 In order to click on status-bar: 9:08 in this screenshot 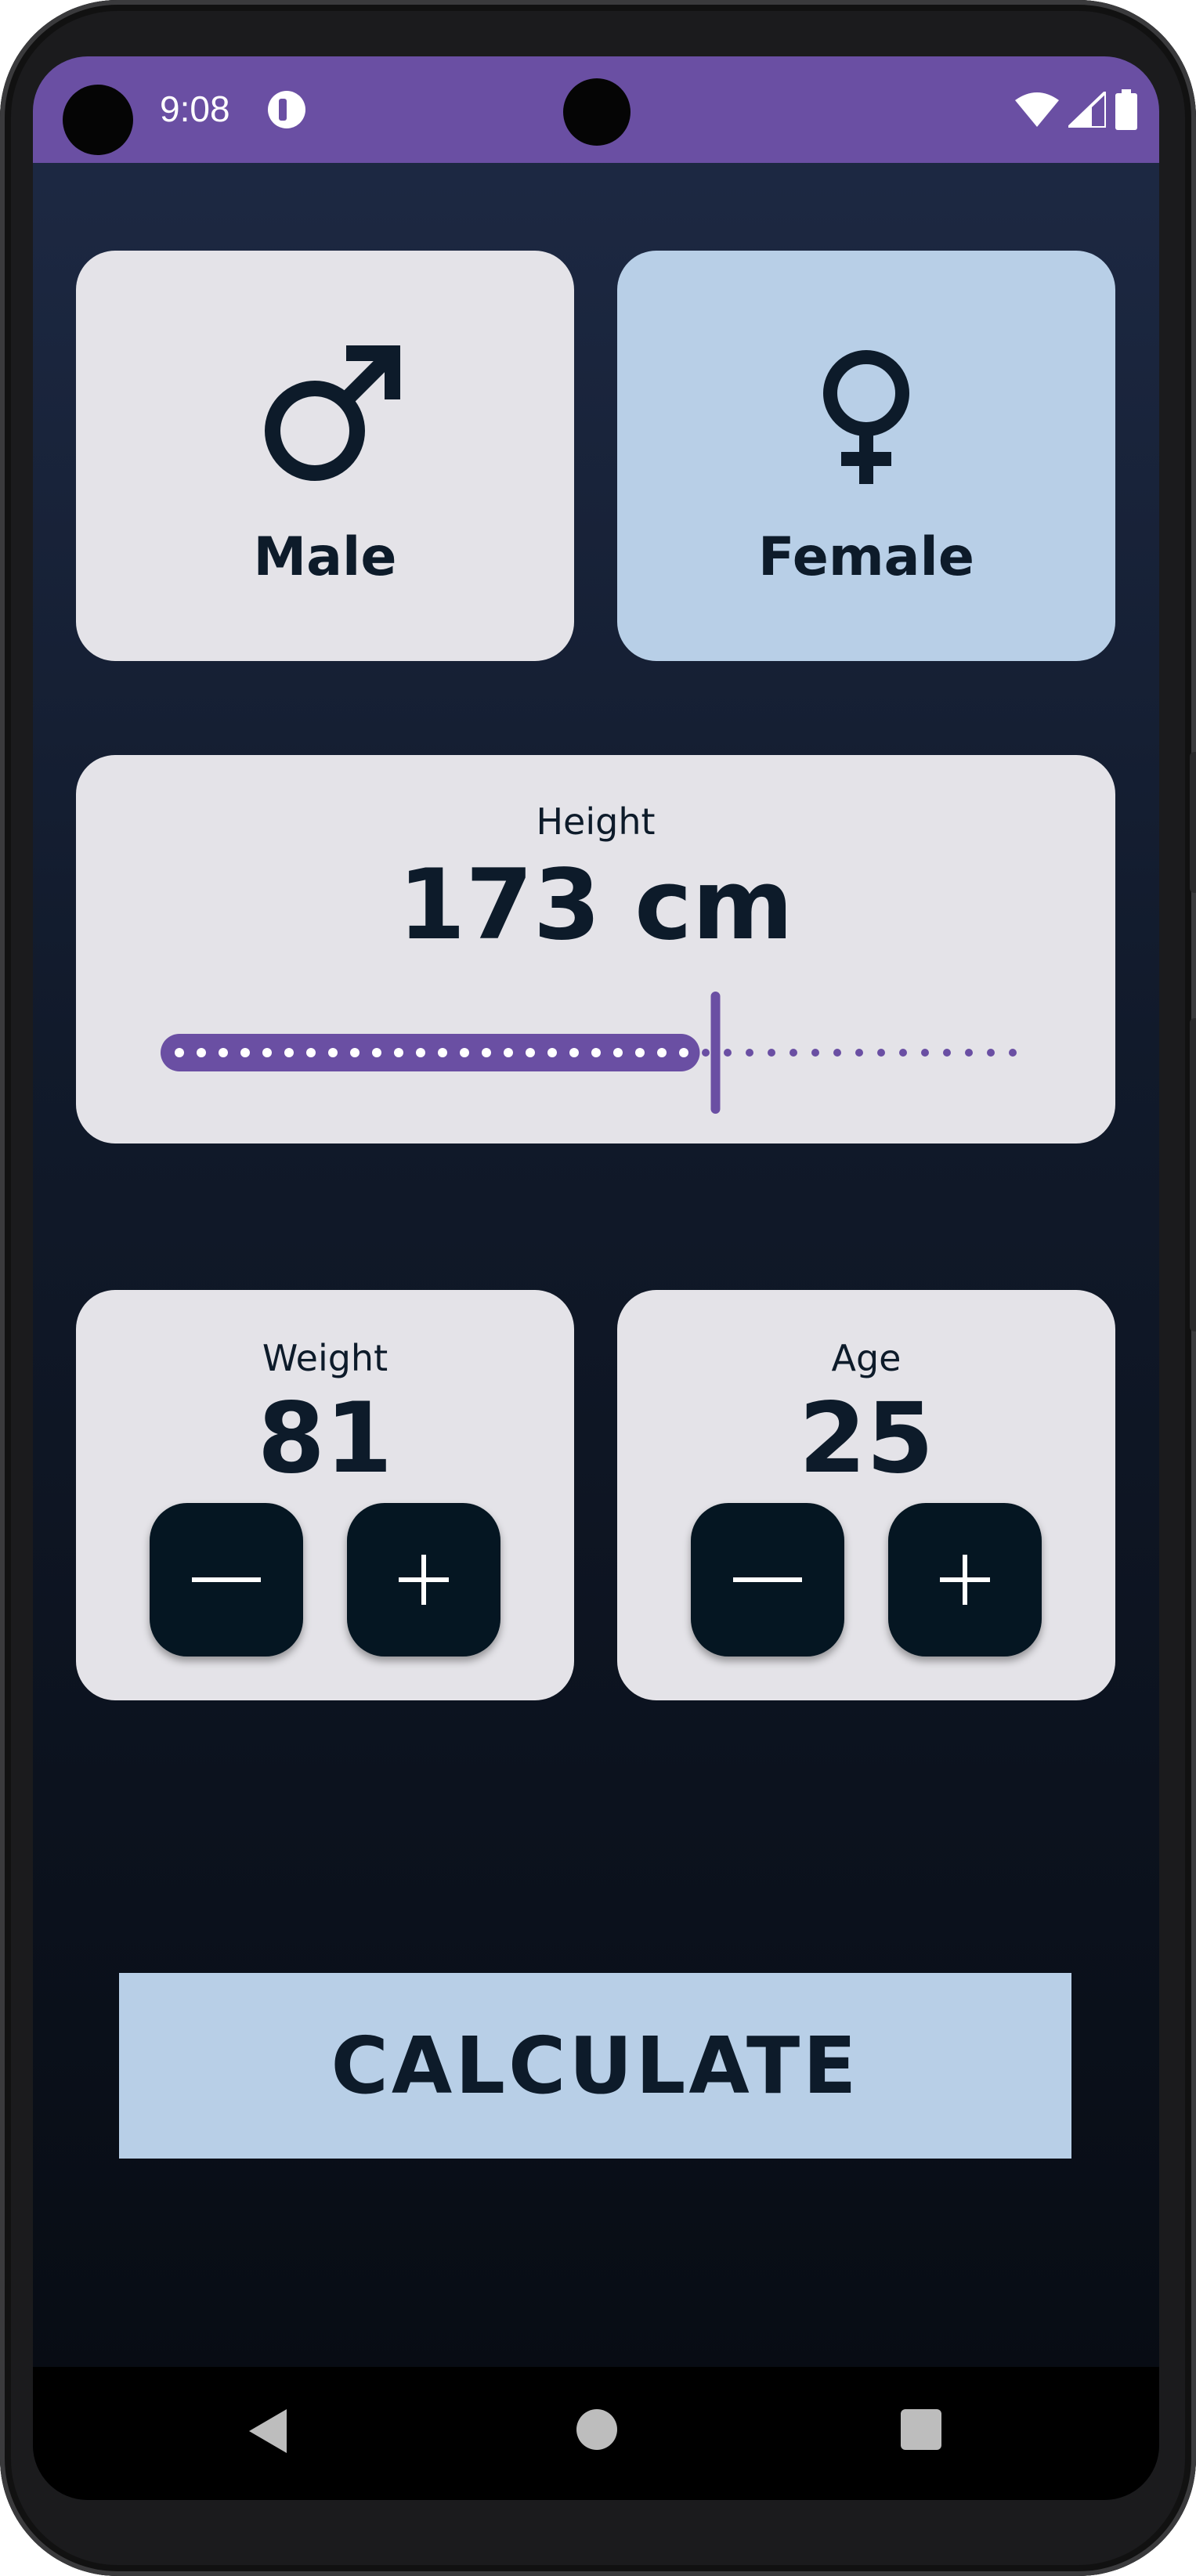, I will do `click(596, 109)`.